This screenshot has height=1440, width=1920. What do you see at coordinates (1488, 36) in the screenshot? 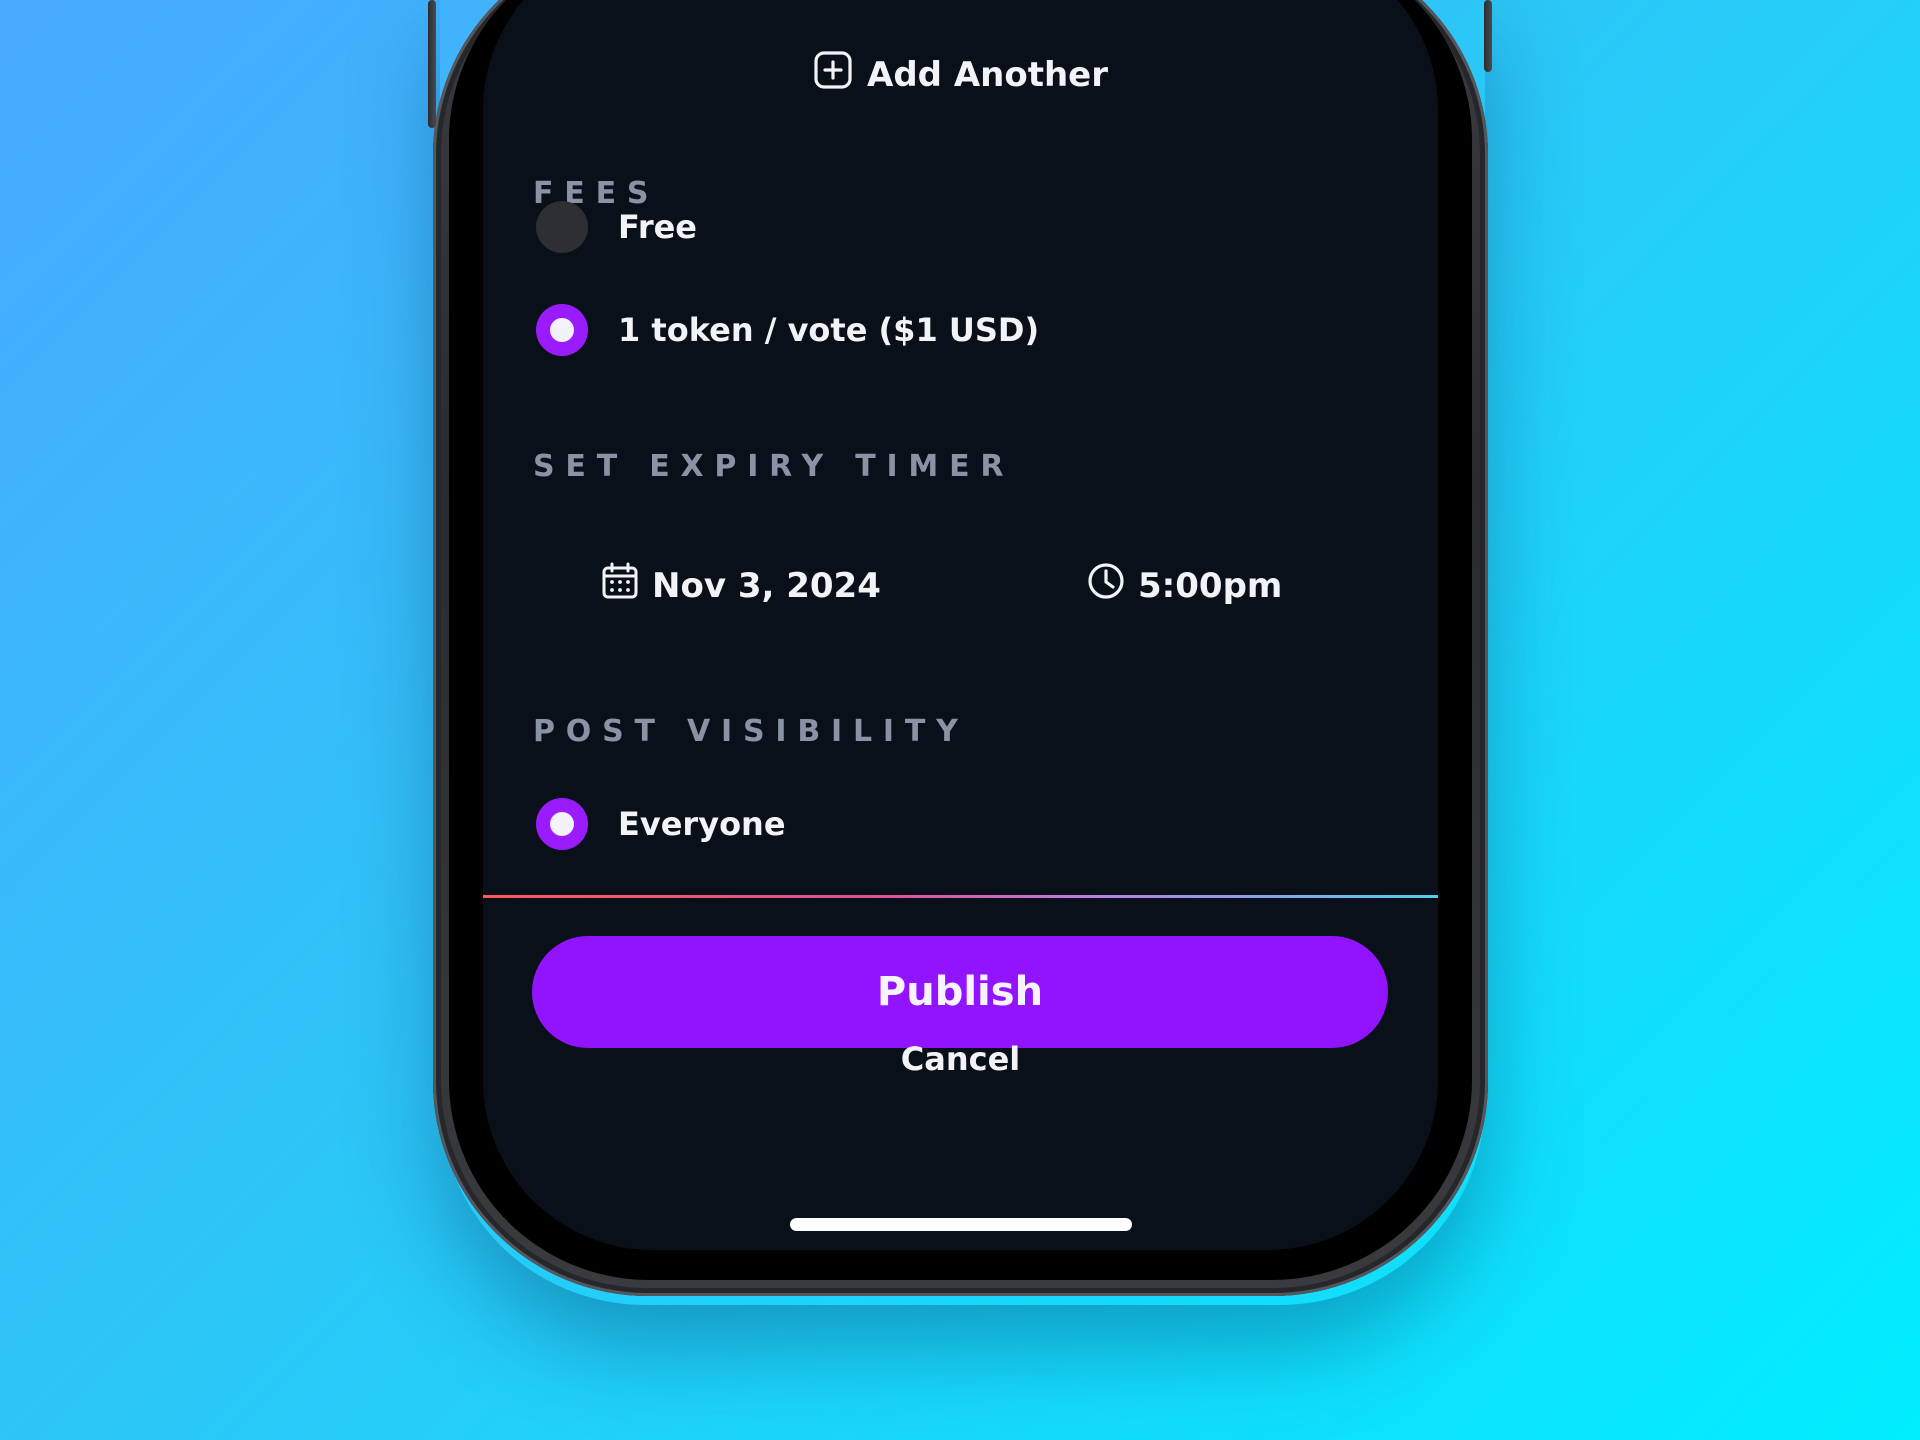
I see `phone-side-button-right` at bounding box center [1488, 36].